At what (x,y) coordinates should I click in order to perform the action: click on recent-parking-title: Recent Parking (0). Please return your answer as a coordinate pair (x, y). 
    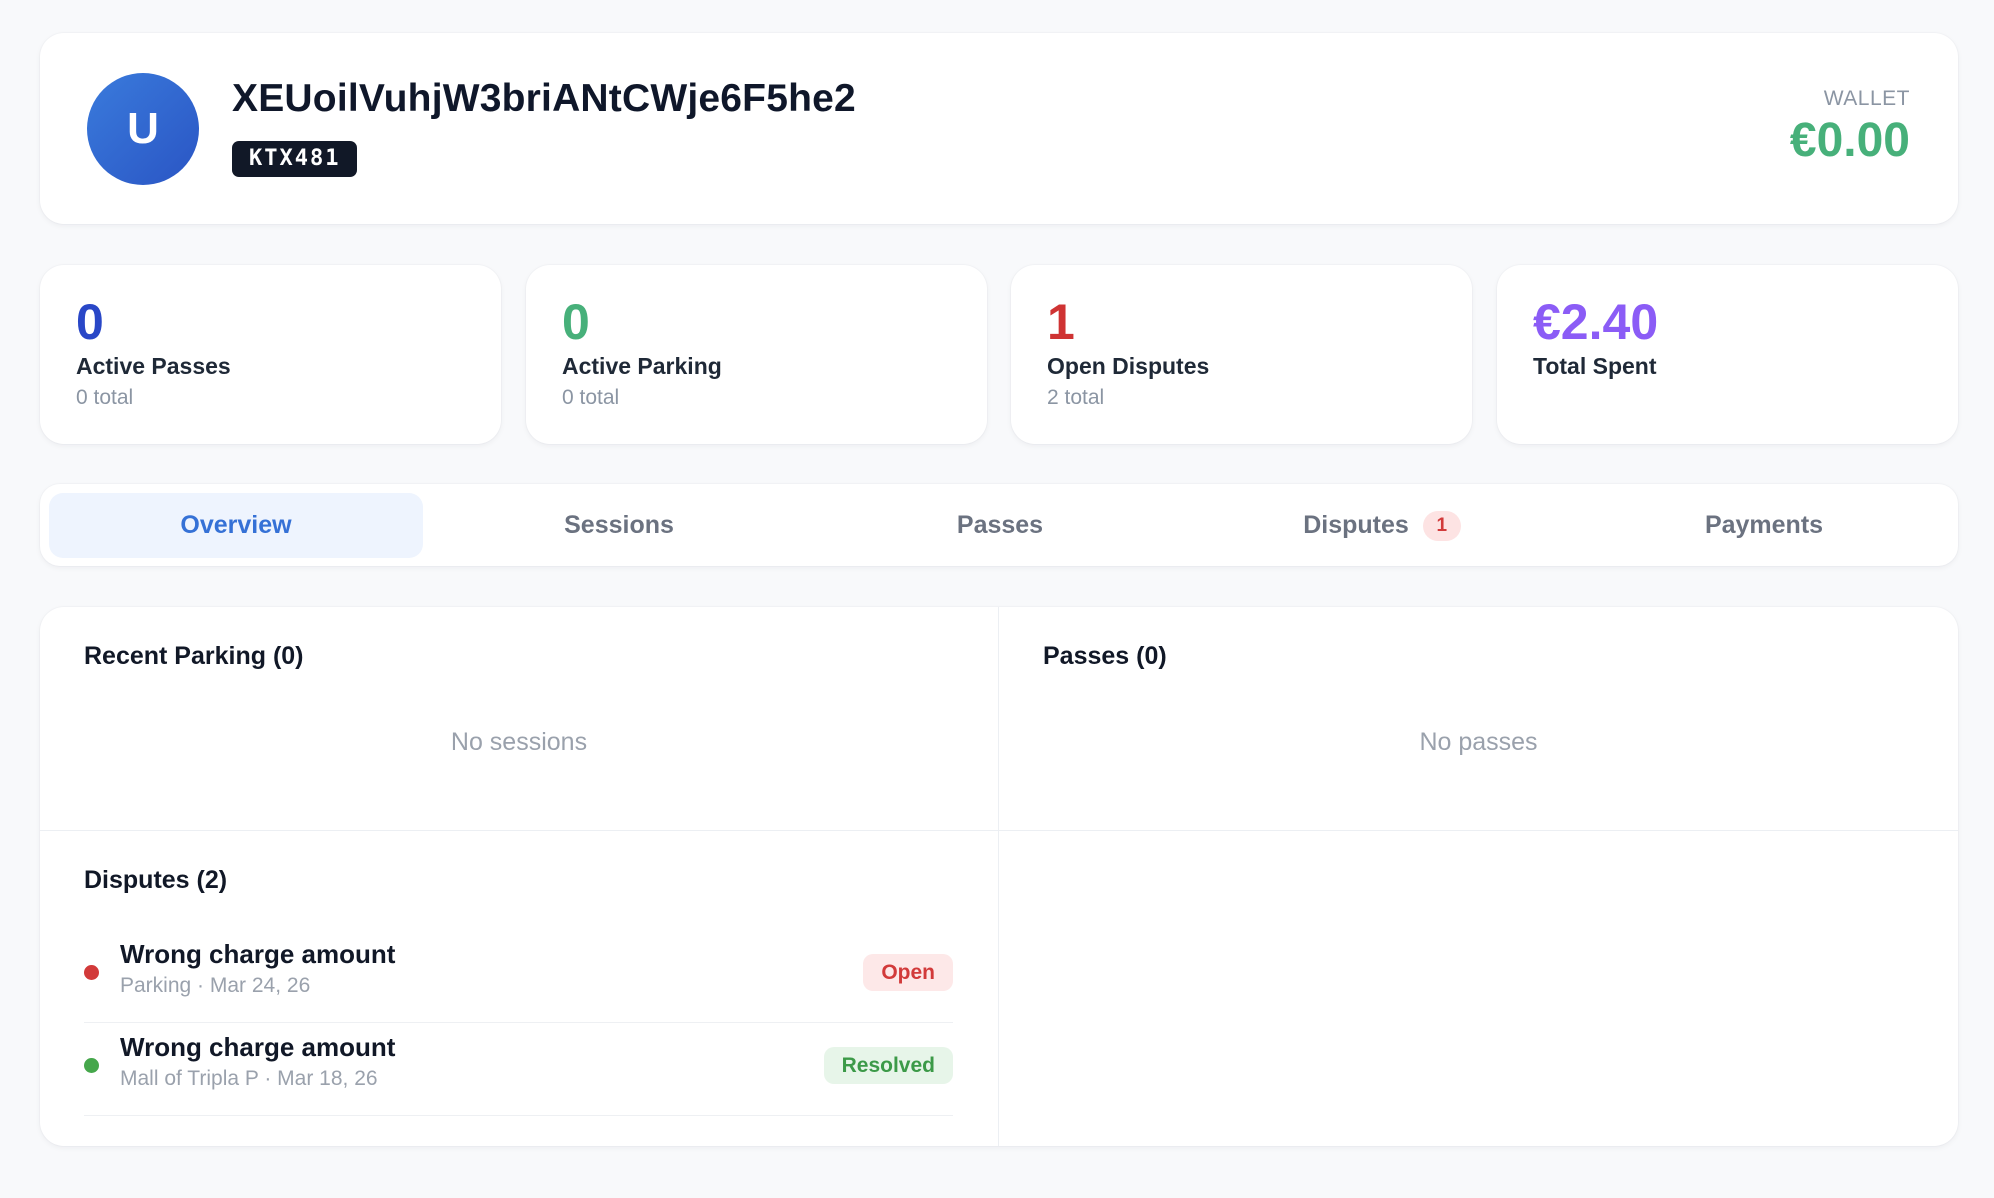
    Looking at the image, I should click on (194, 656).